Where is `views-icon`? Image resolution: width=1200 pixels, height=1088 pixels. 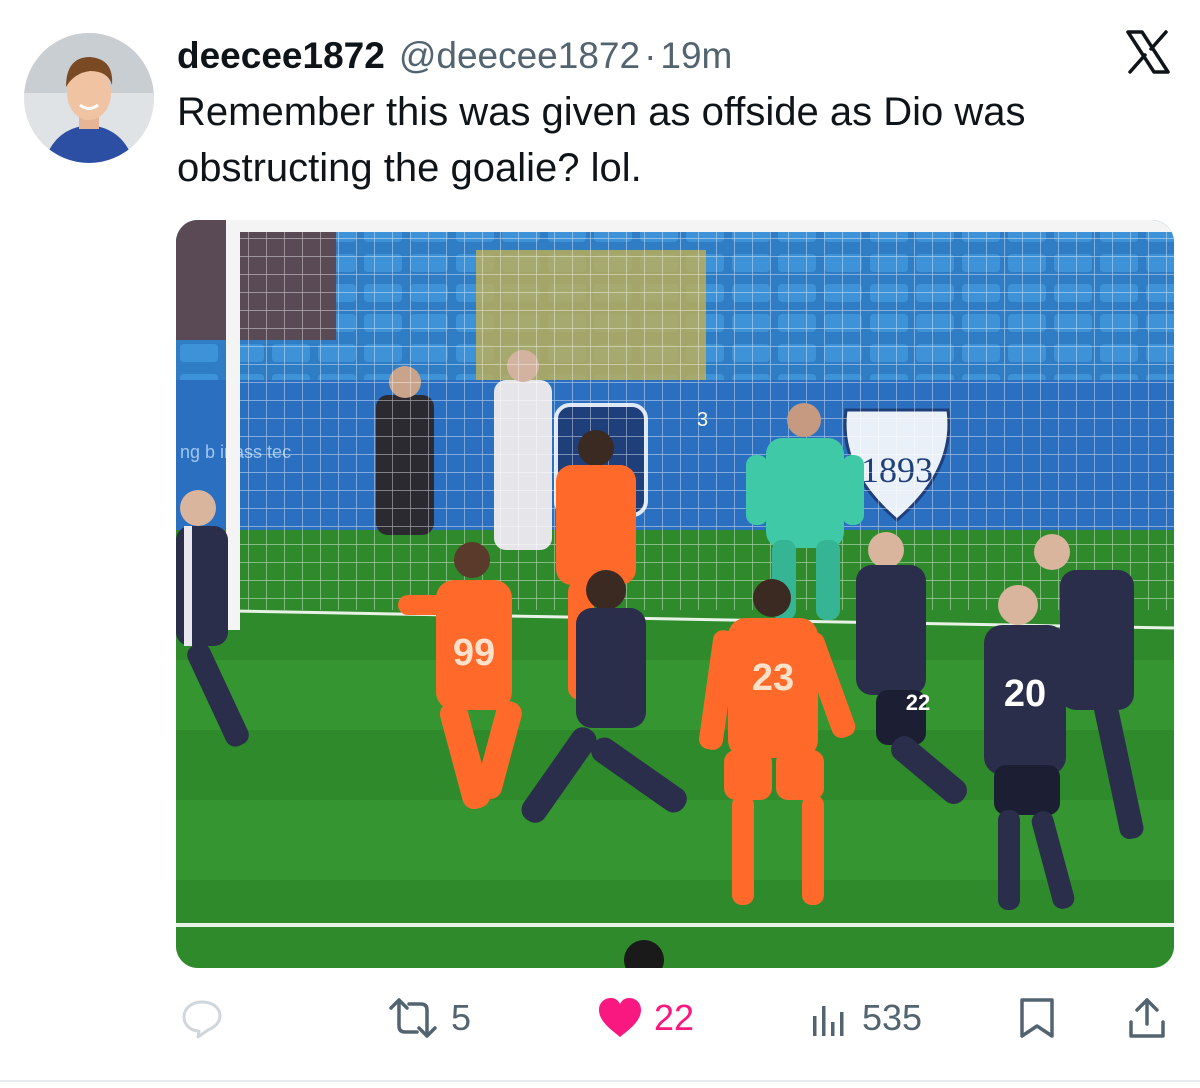
views-icon is located at coordinates (828, 1021).